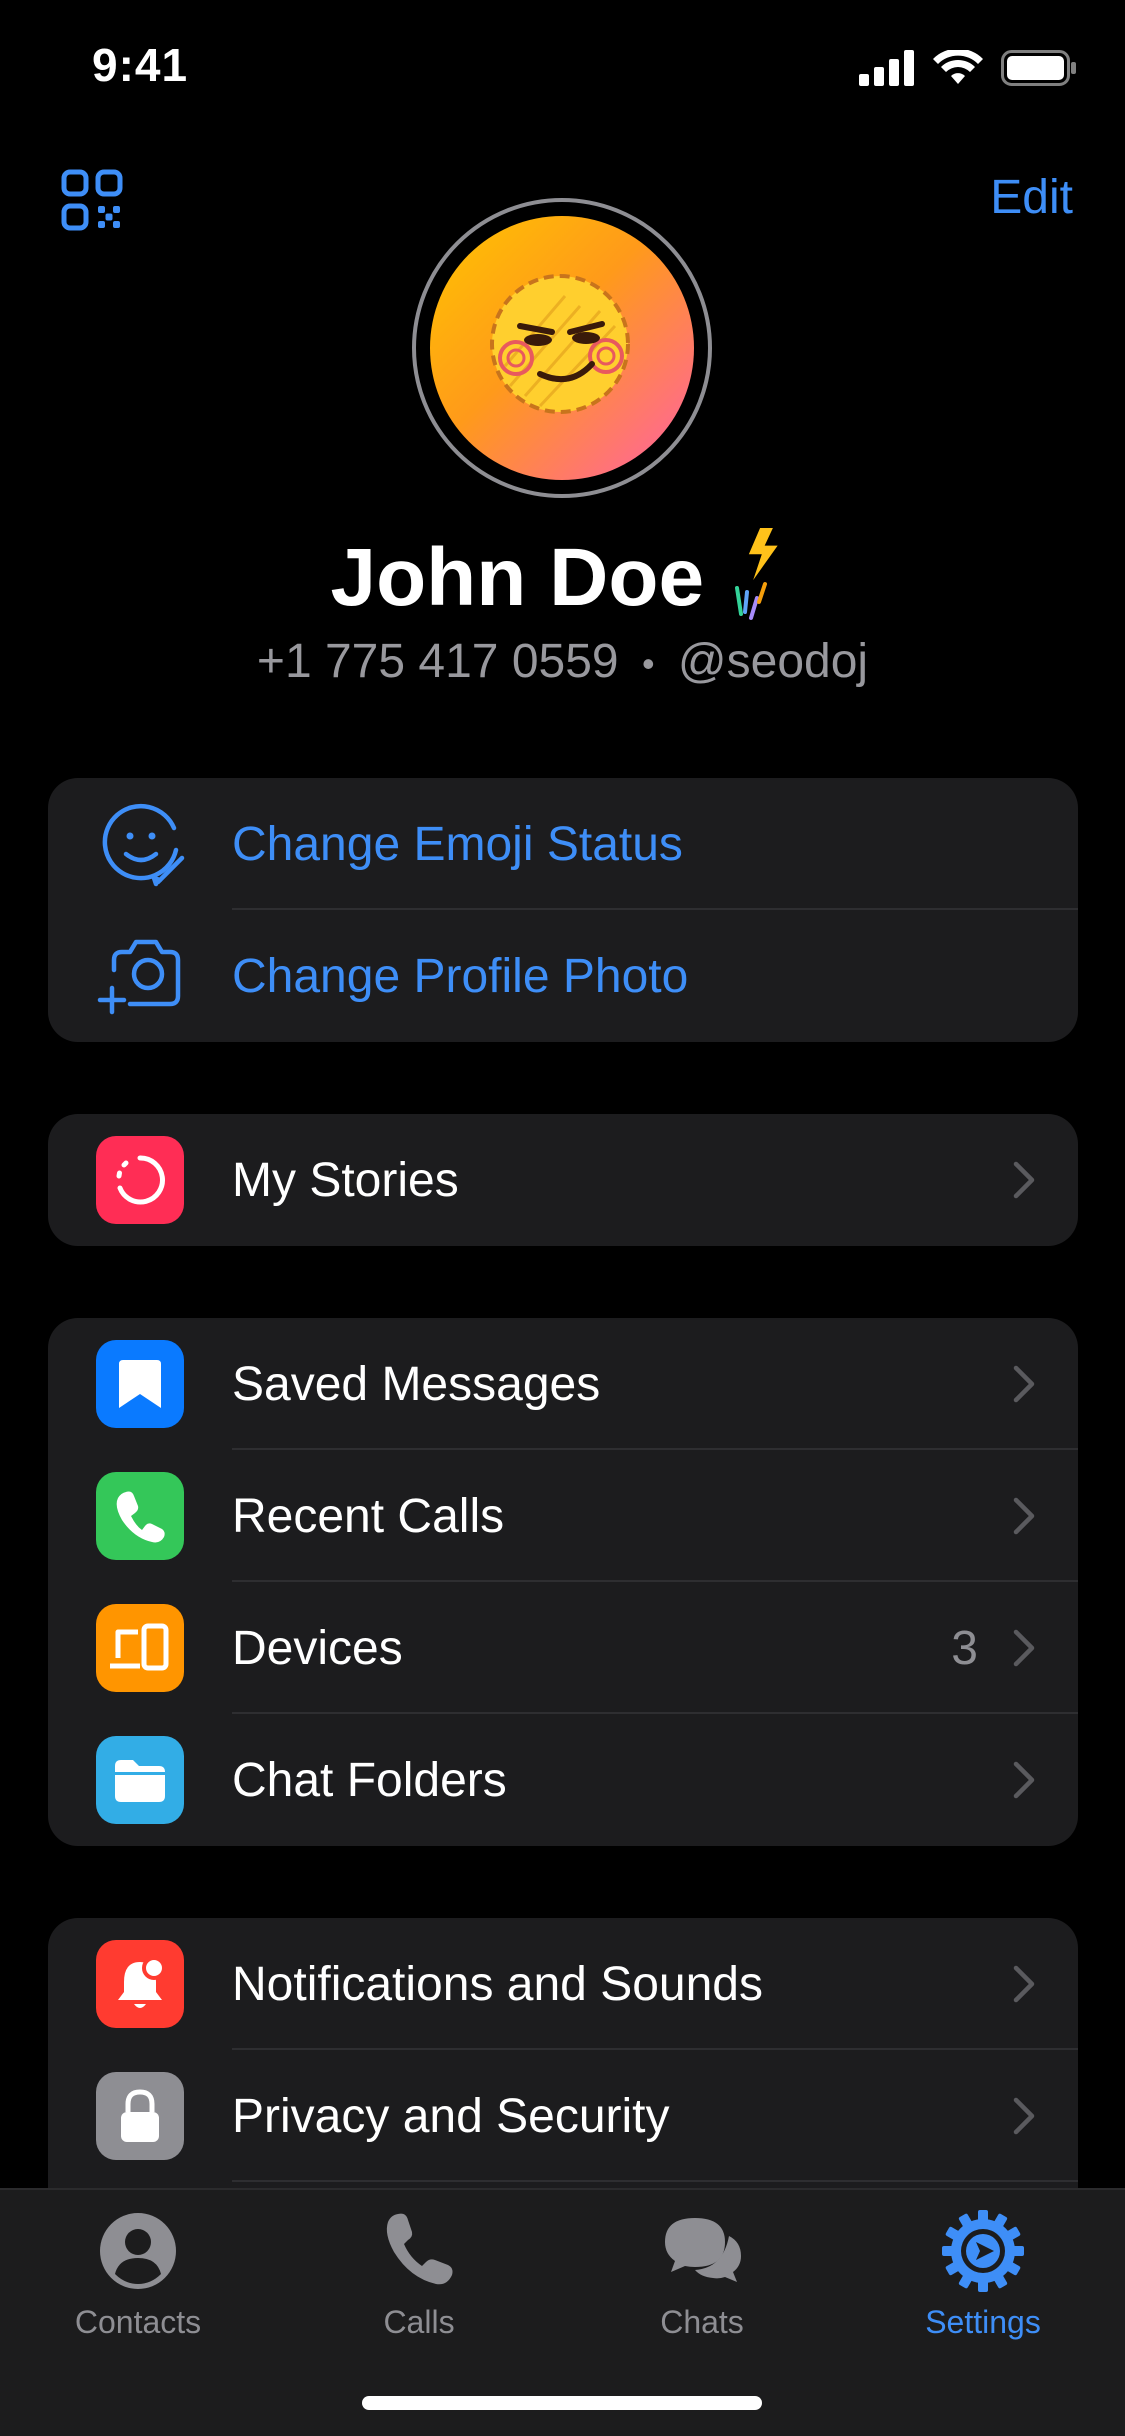  I want to click on profile-name: John Doe, so click(517, 577).